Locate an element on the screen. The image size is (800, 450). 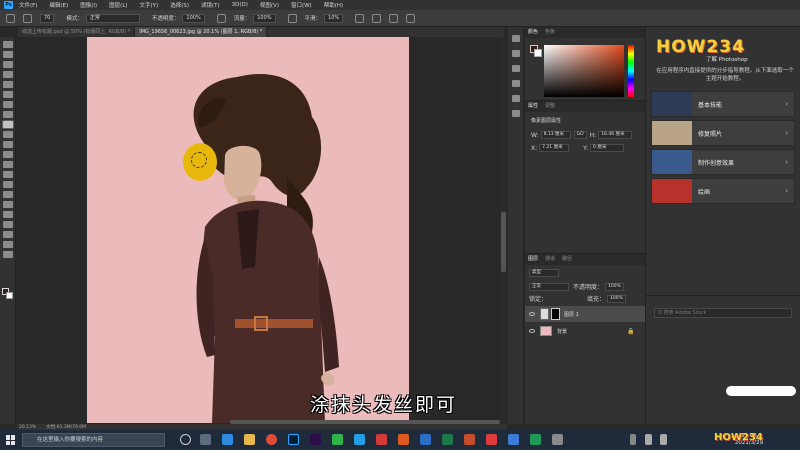
app-icon-orange is located at coordinates (403, 439).